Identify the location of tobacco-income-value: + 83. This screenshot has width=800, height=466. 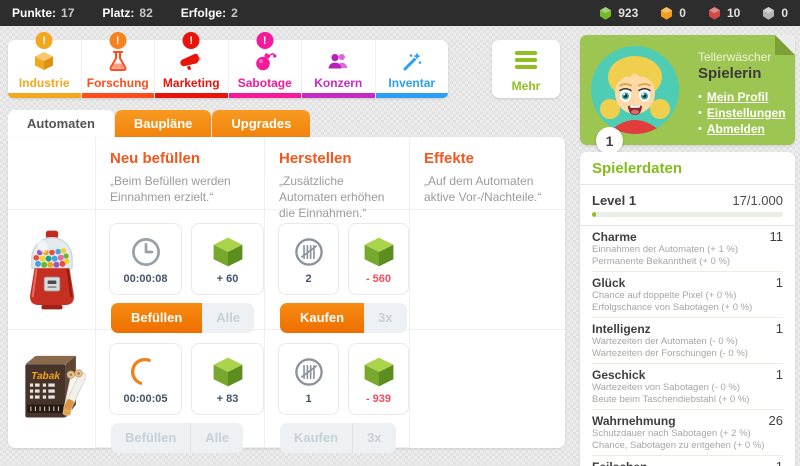
(227, 398).